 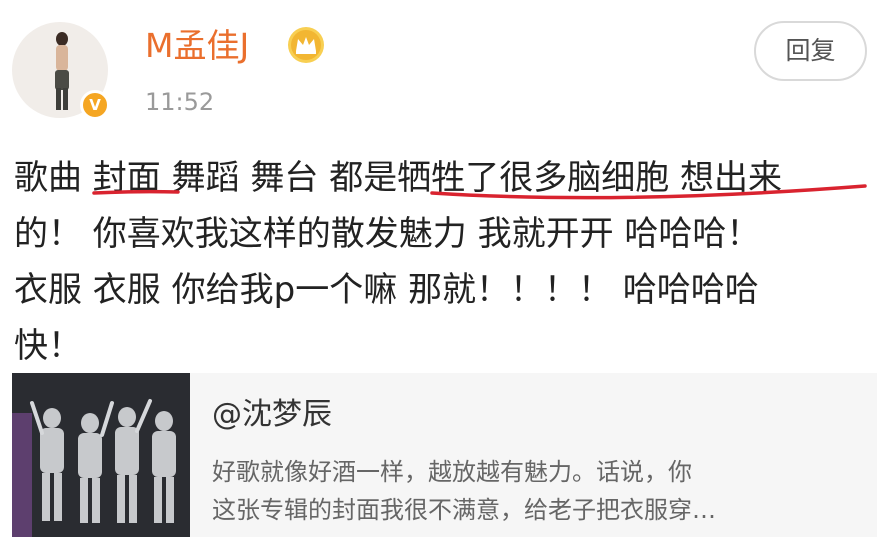 I want to click on post-text-line: 快！, so click(x=48, y=346).